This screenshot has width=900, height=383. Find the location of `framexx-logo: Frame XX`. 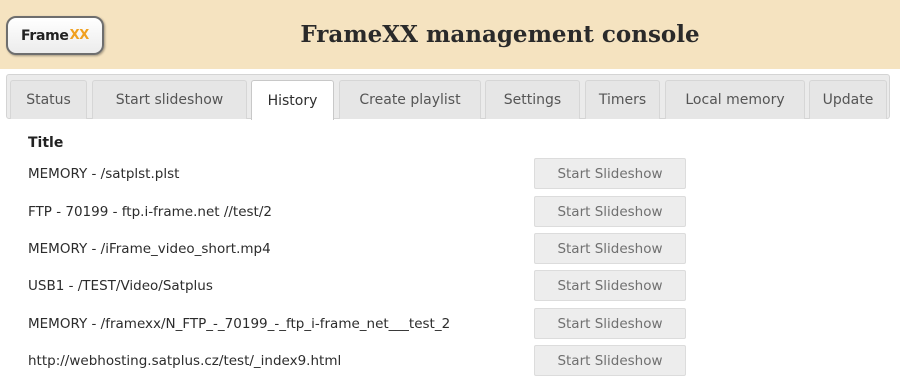

framexx-logo: Frame XX is located at coordinates (55, 35).